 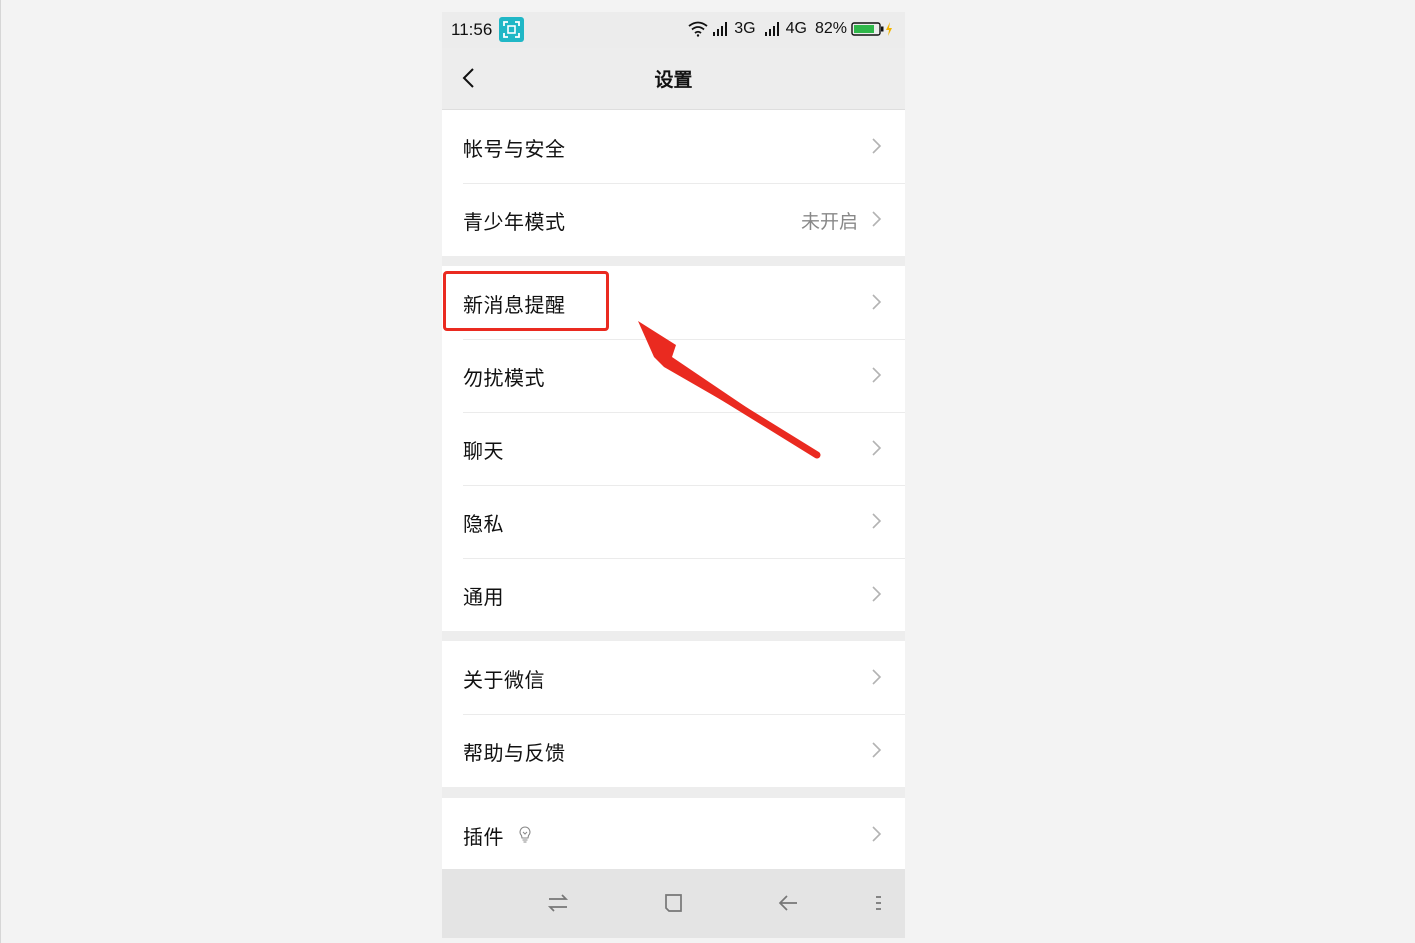 I want to click on settings-item-label: 青少年模式, so click(x=514, y=222).